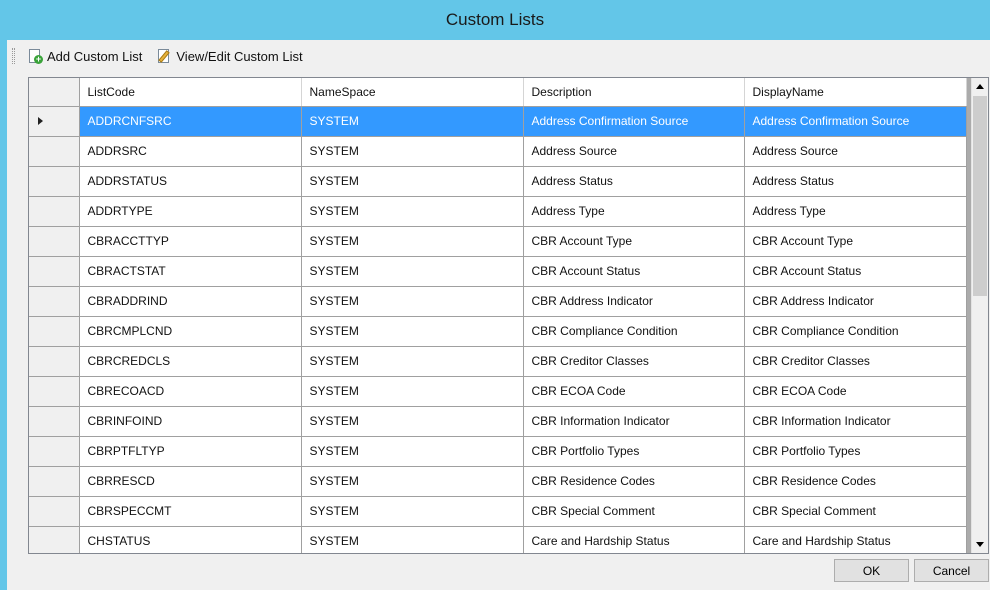 The image size is (990, 590). What do you see at coordinates (980, 196) in the screenshot?
I see `scrollbar-thumb` at bounding box center [980, 196].